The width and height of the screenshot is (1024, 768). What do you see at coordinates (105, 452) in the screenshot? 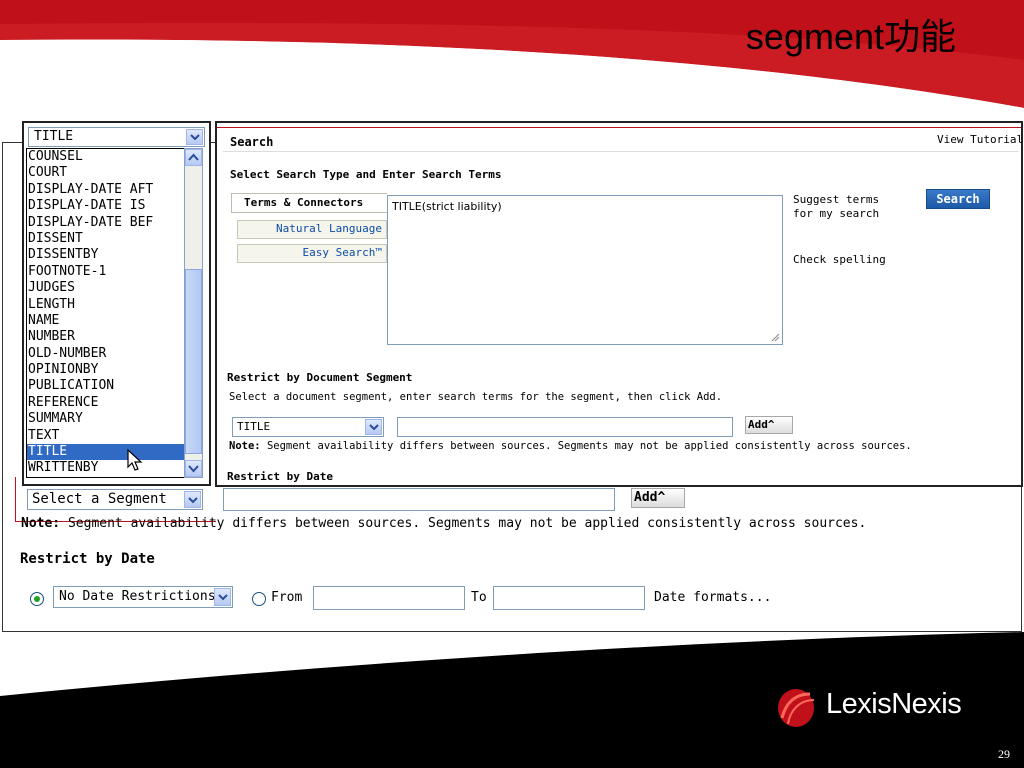
I see `option-title-highlighted: TITLE` at bounding box center [105, 452].